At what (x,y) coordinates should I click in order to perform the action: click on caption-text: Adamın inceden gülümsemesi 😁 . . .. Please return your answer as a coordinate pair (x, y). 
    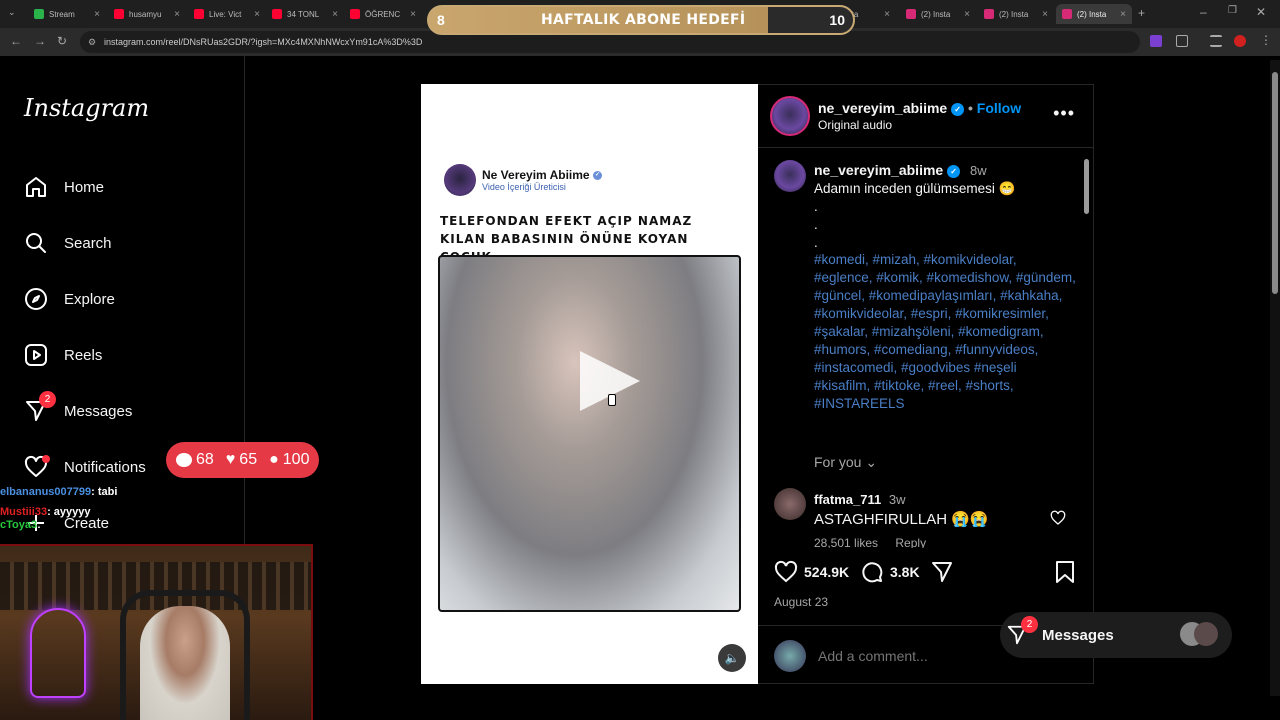
    Looking at the image, I should click on (944, 216).